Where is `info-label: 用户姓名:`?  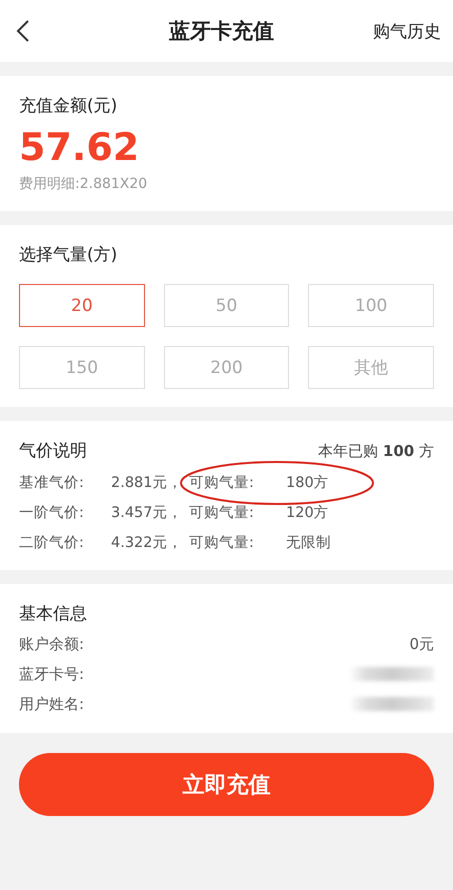 info-label: 用户姓名: is located at coordinates (51, 704).